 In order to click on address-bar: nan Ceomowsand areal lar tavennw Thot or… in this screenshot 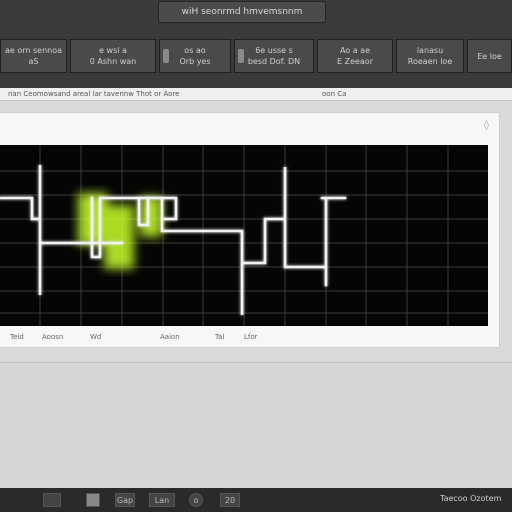, I will do `click(256, 94)`.